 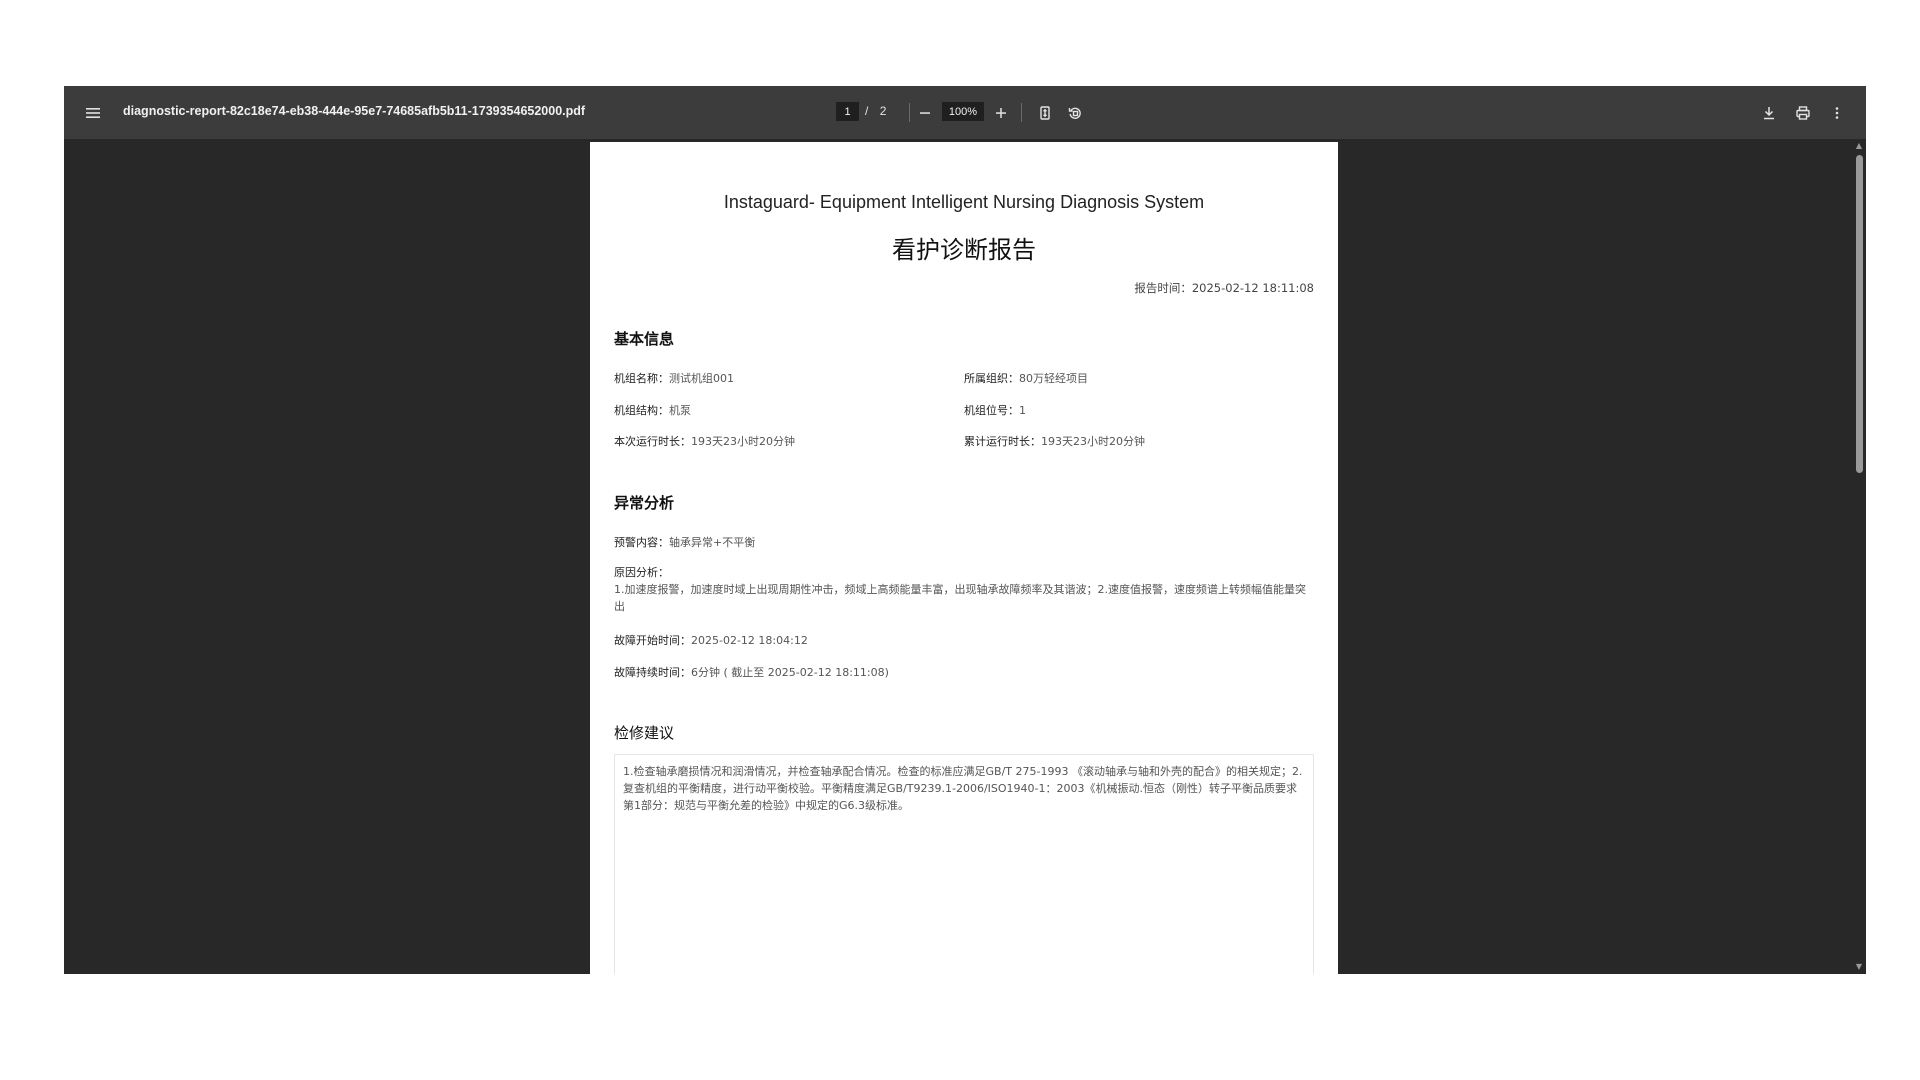 I want to click on field-label: 所属组织：, so click(x=991, y=378).